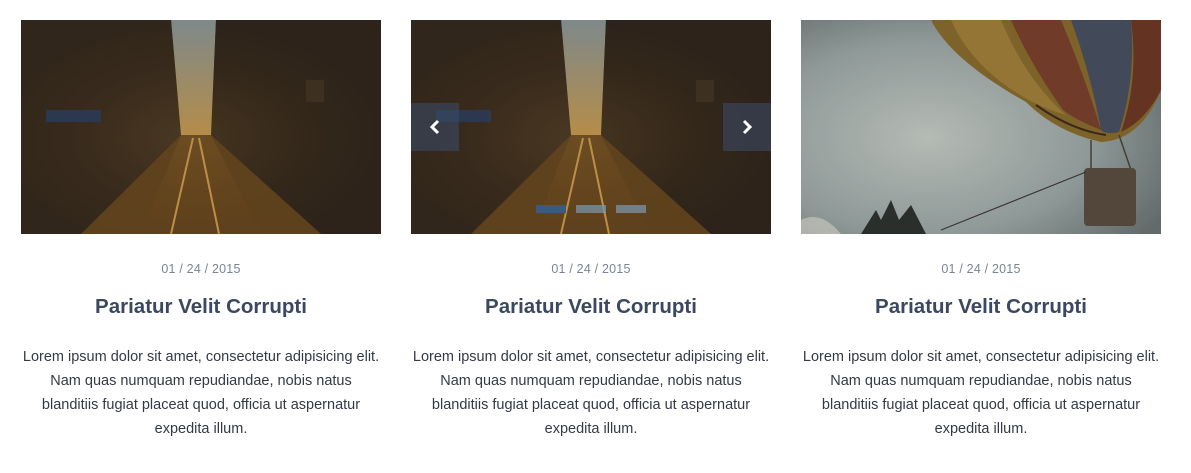 This screenshot has height=473, width=1191. I want to click on chevron-left-icon, so click(434, 127).